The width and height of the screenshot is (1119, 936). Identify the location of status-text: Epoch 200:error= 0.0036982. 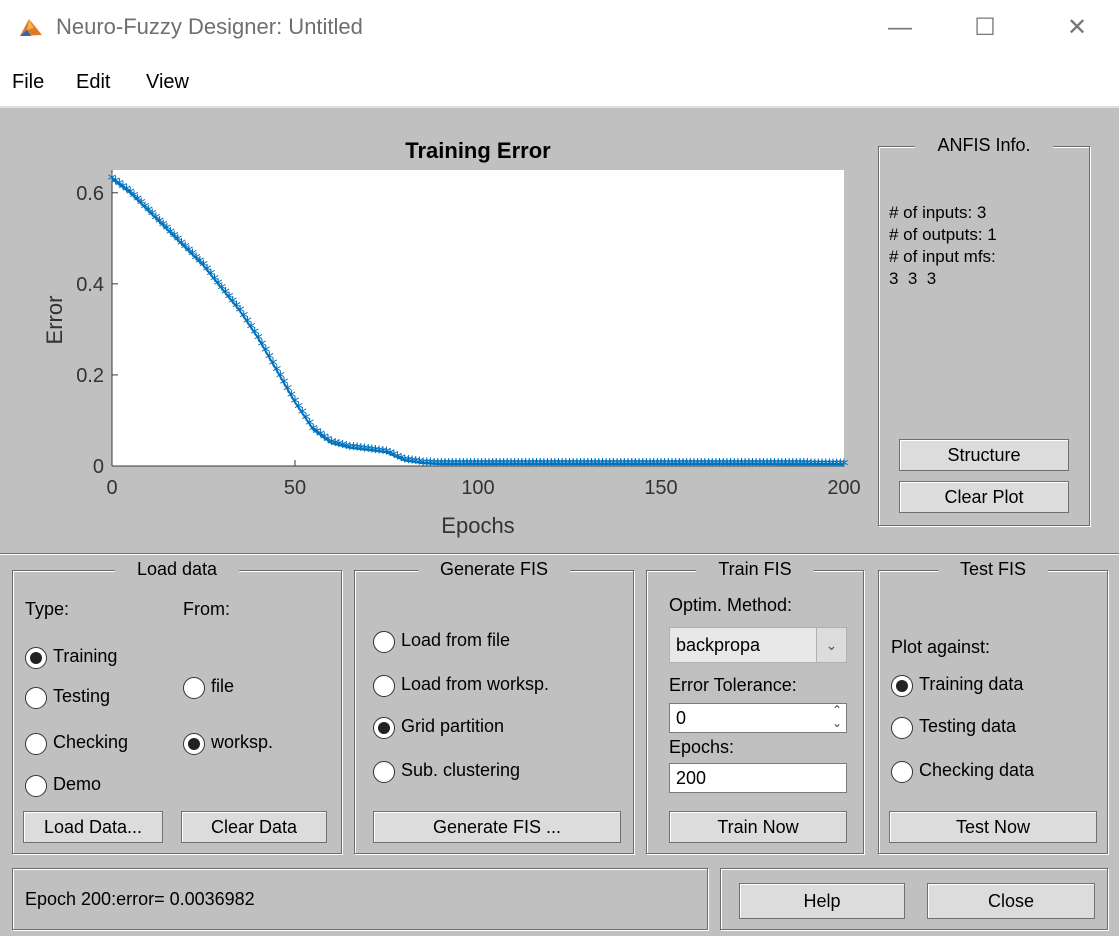
(140, 899).